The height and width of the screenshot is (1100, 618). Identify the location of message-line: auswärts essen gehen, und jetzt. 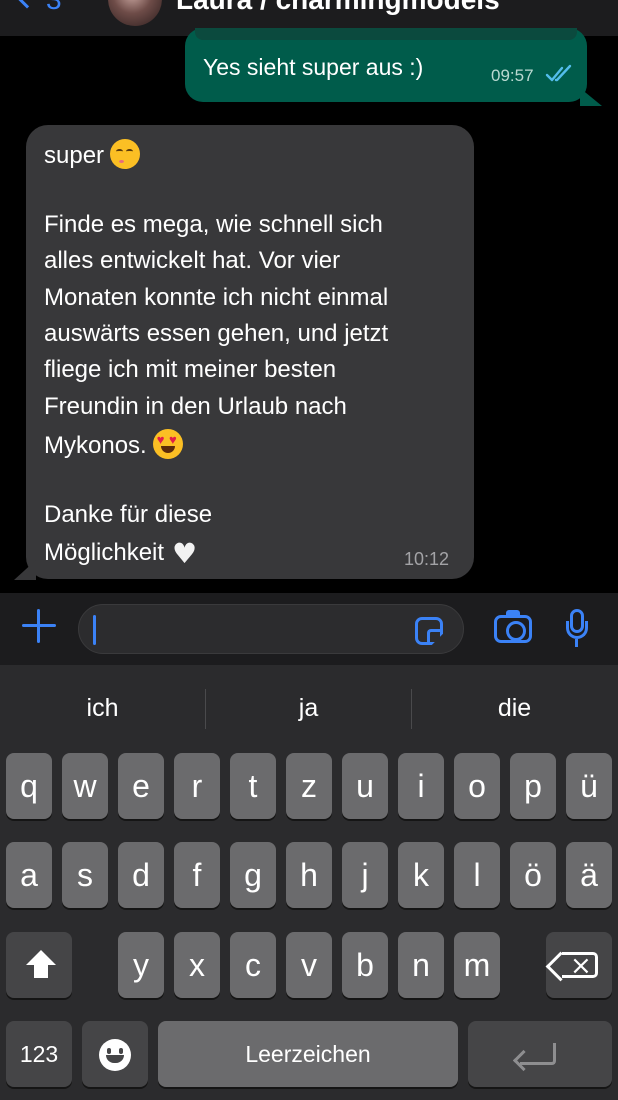
(216, 333).